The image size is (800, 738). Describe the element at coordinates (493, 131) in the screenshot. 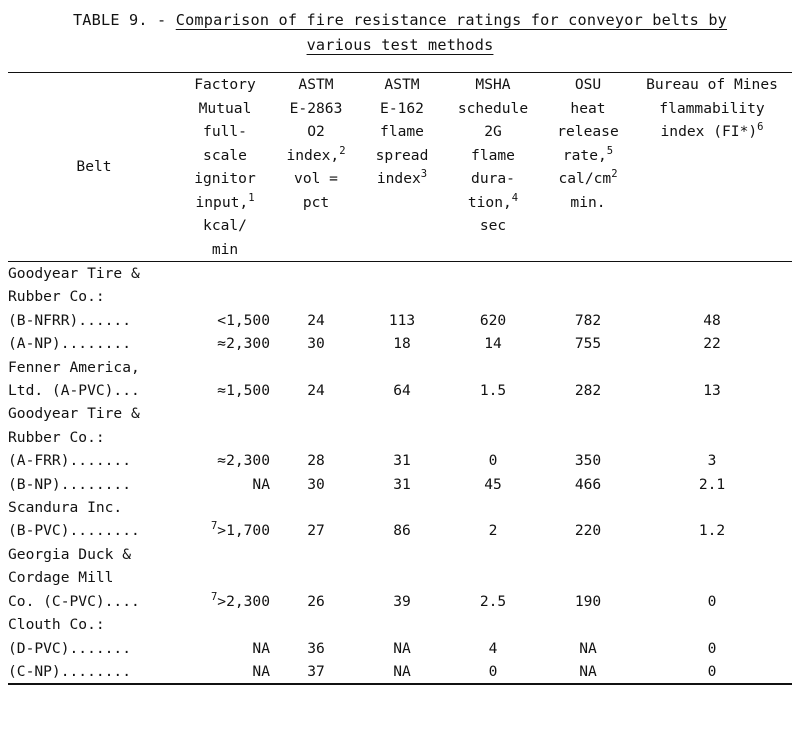

I see `msha-hline-3: 2G` at that location.